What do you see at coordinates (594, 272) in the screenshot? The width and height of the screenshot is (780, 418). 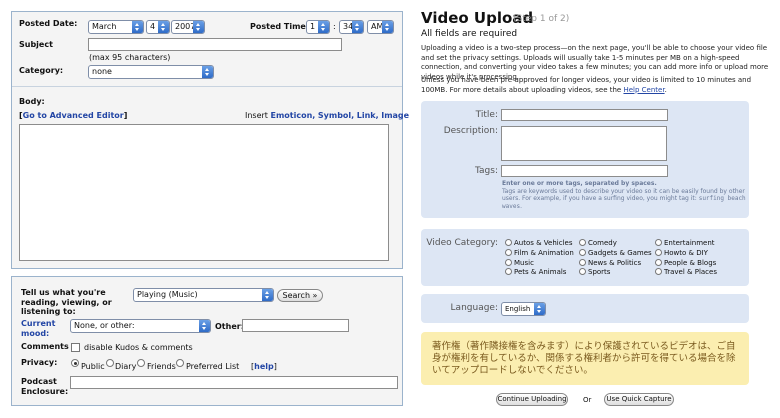 I see `category-option: Sports` at bounding box center [594, 272].